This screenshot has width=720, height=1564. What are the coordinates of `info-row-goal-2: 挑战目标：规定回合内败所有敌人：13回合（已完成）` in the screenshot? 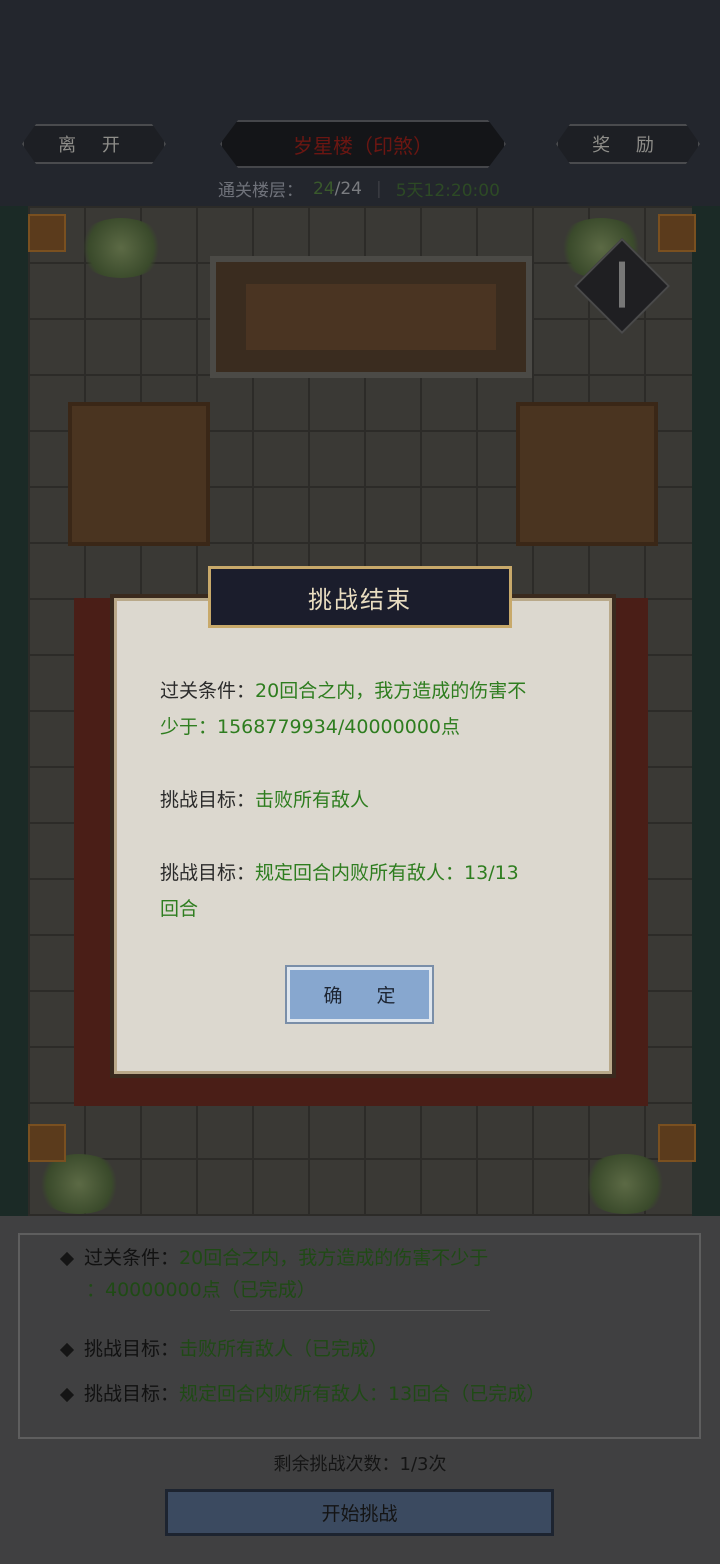 It's located at (302, 1392).